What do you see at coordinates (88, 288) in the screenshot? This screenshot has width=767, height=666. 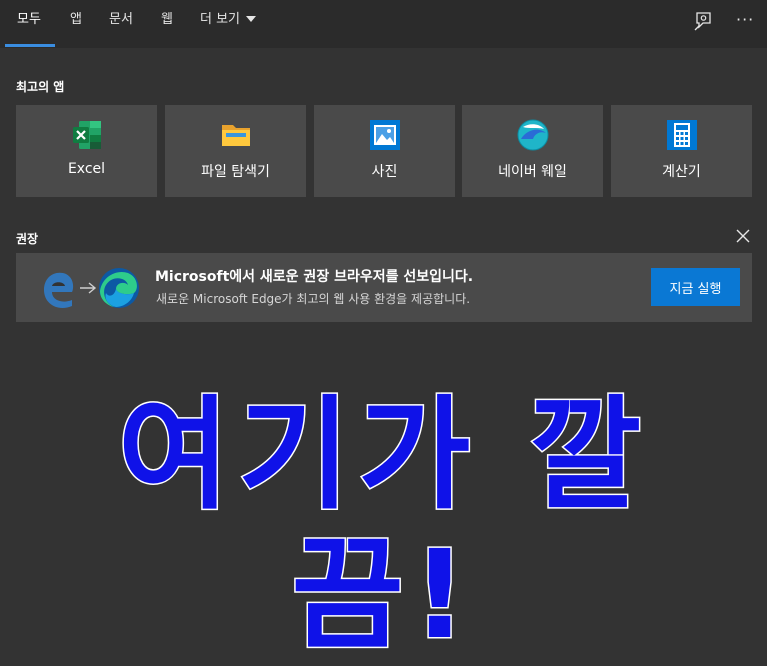 I see `arrow-right-icon` at bounding box center [88, 288].